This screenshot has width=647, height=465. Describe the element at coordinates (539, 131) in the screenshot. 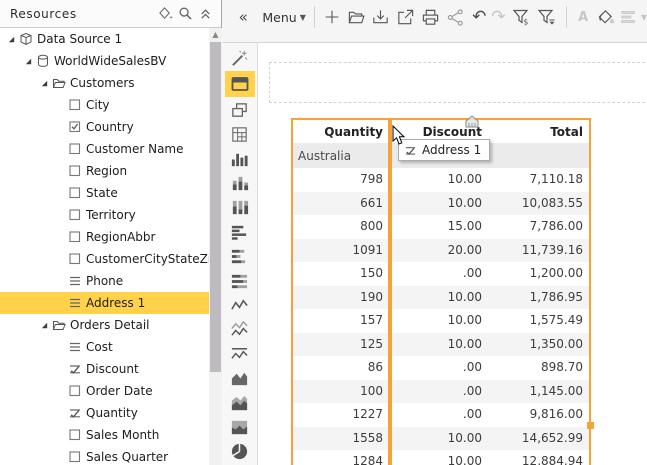

I see `column-header-total: Total` at that location.